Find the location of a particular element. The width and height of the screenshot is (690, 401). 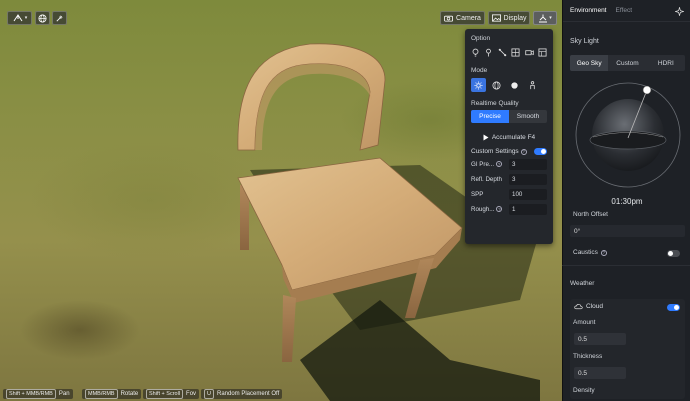

hint-rotate: MMB/RMB Rotate is located at coordinates (112, 394).